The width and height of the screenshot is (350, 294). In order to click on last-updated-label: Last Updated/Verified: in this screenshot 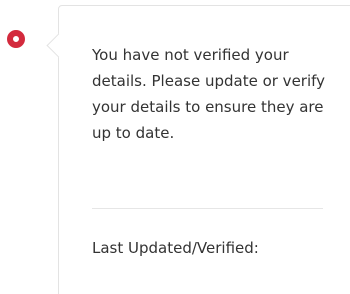, I will do `click(175, 248)`.